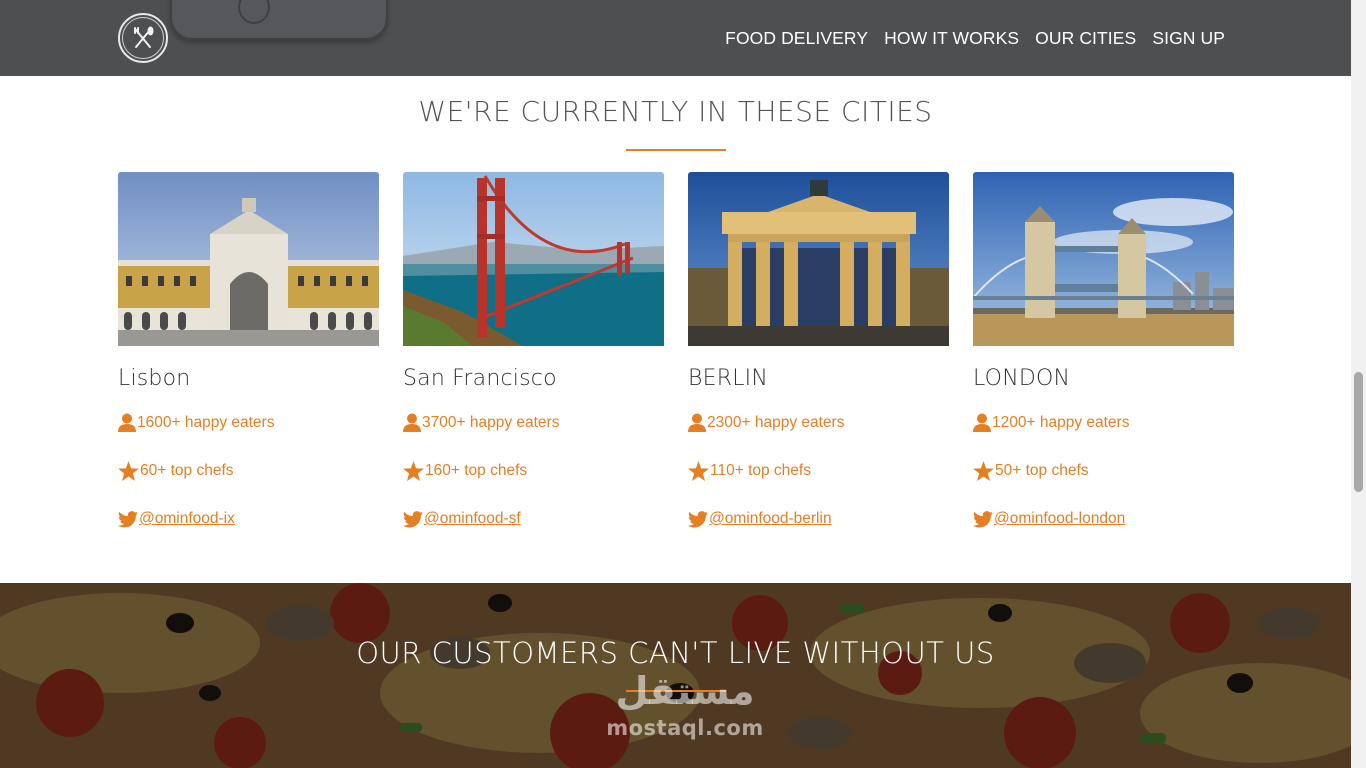  What do you see at coordinates (1358, 432) in the screenshot?
I see `scrollbar-thumb` at bounding box center [1358, 432].